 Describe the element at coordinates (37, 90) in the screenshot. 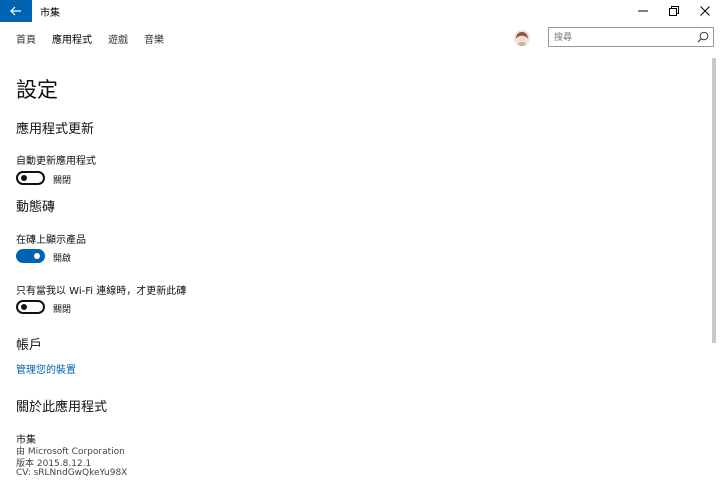

I see `page-title: 設定` at that location.